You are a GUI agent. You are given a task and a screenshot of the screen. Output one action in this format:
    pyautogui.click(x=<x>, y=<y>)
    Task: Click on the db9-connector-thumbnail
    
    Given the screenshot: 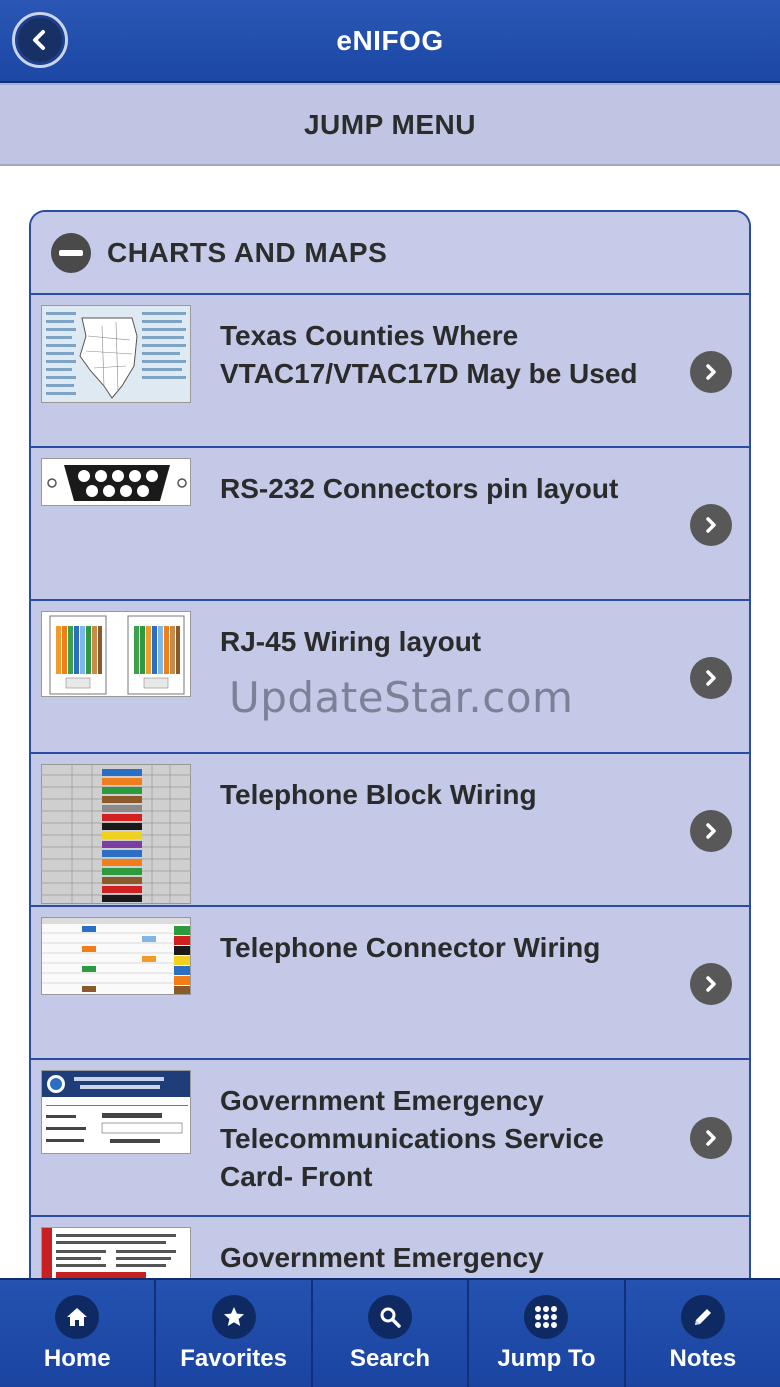 What is the action you would take?
    pyautogui.click(x=116, y=482)
    